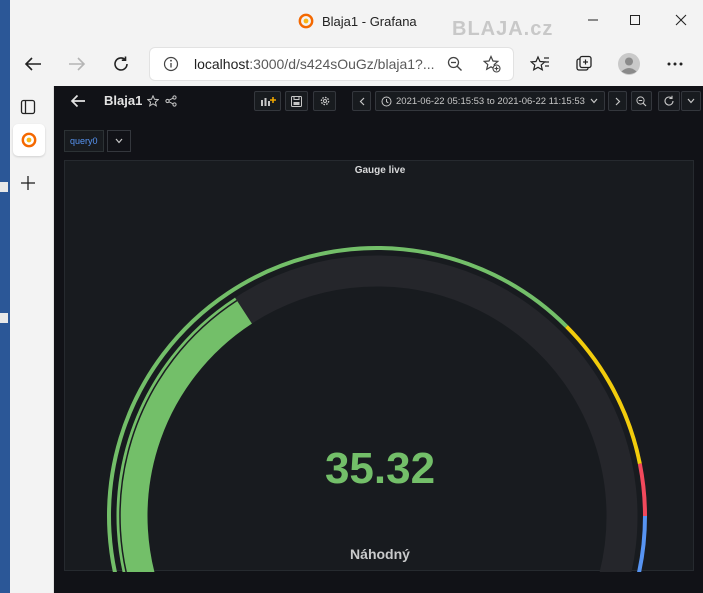 The image size is (703, 593). I want to click on vertical-tabs-sidebar, so click(32, 339).